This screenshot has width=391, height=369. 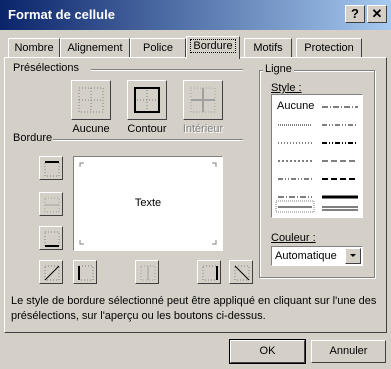 I want to click on preset-inside-icon, so click(x=203, y=100).